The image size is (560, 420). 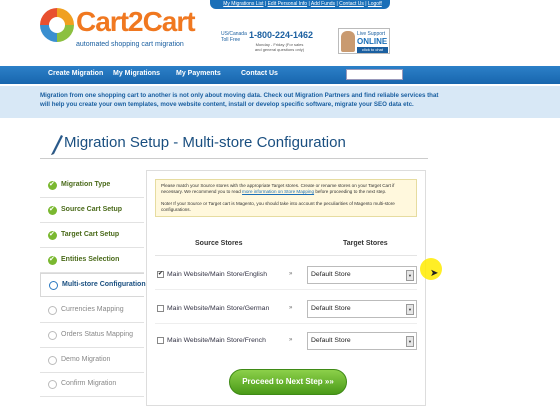 I want to click on step-label: Target Cart Setup, so click(x=90, y=234).